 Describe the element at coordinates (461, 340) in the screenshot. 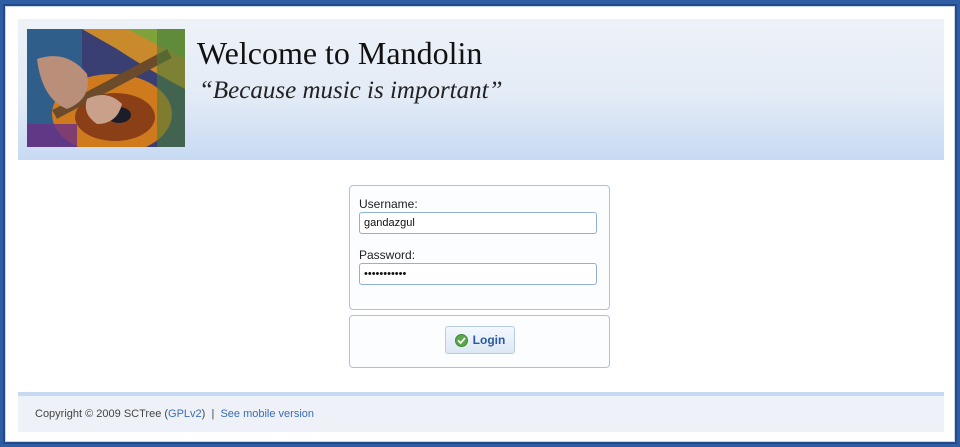

I see `checkmark-icon` at that location.